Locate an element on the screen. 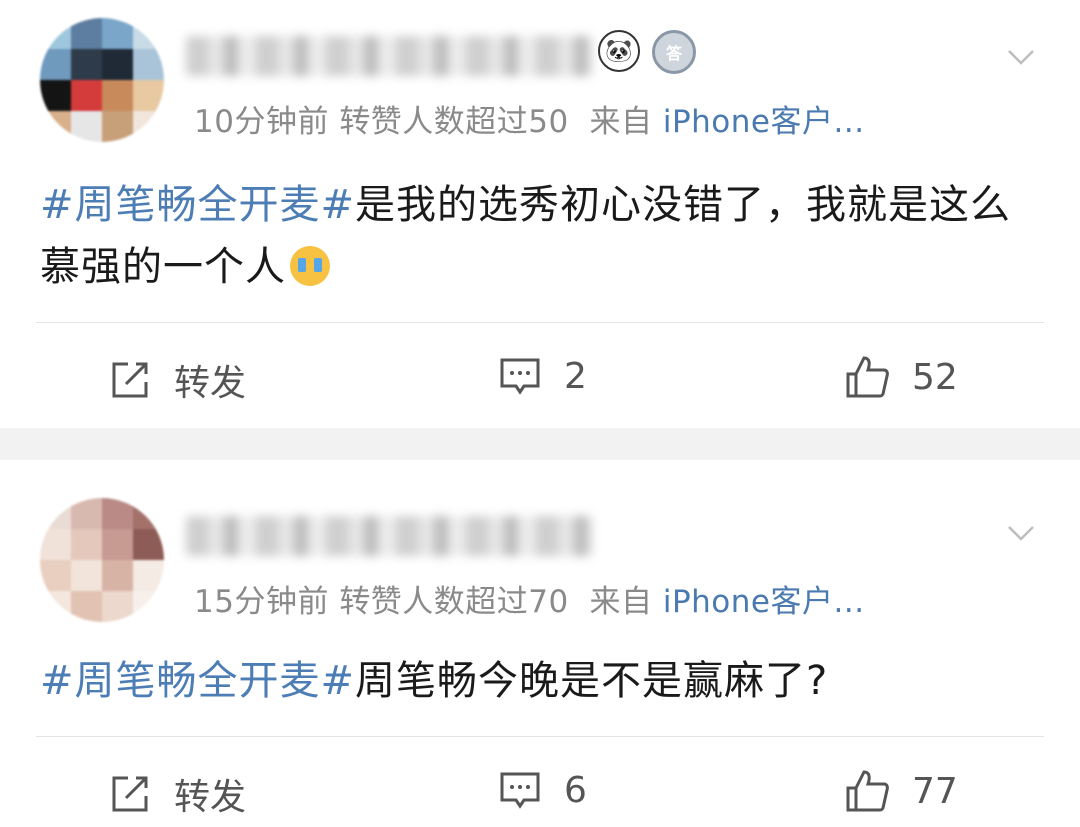 The width and height of the screenshot is (1080, 827). comment-button: 6 is located at coordinates (542, 790).